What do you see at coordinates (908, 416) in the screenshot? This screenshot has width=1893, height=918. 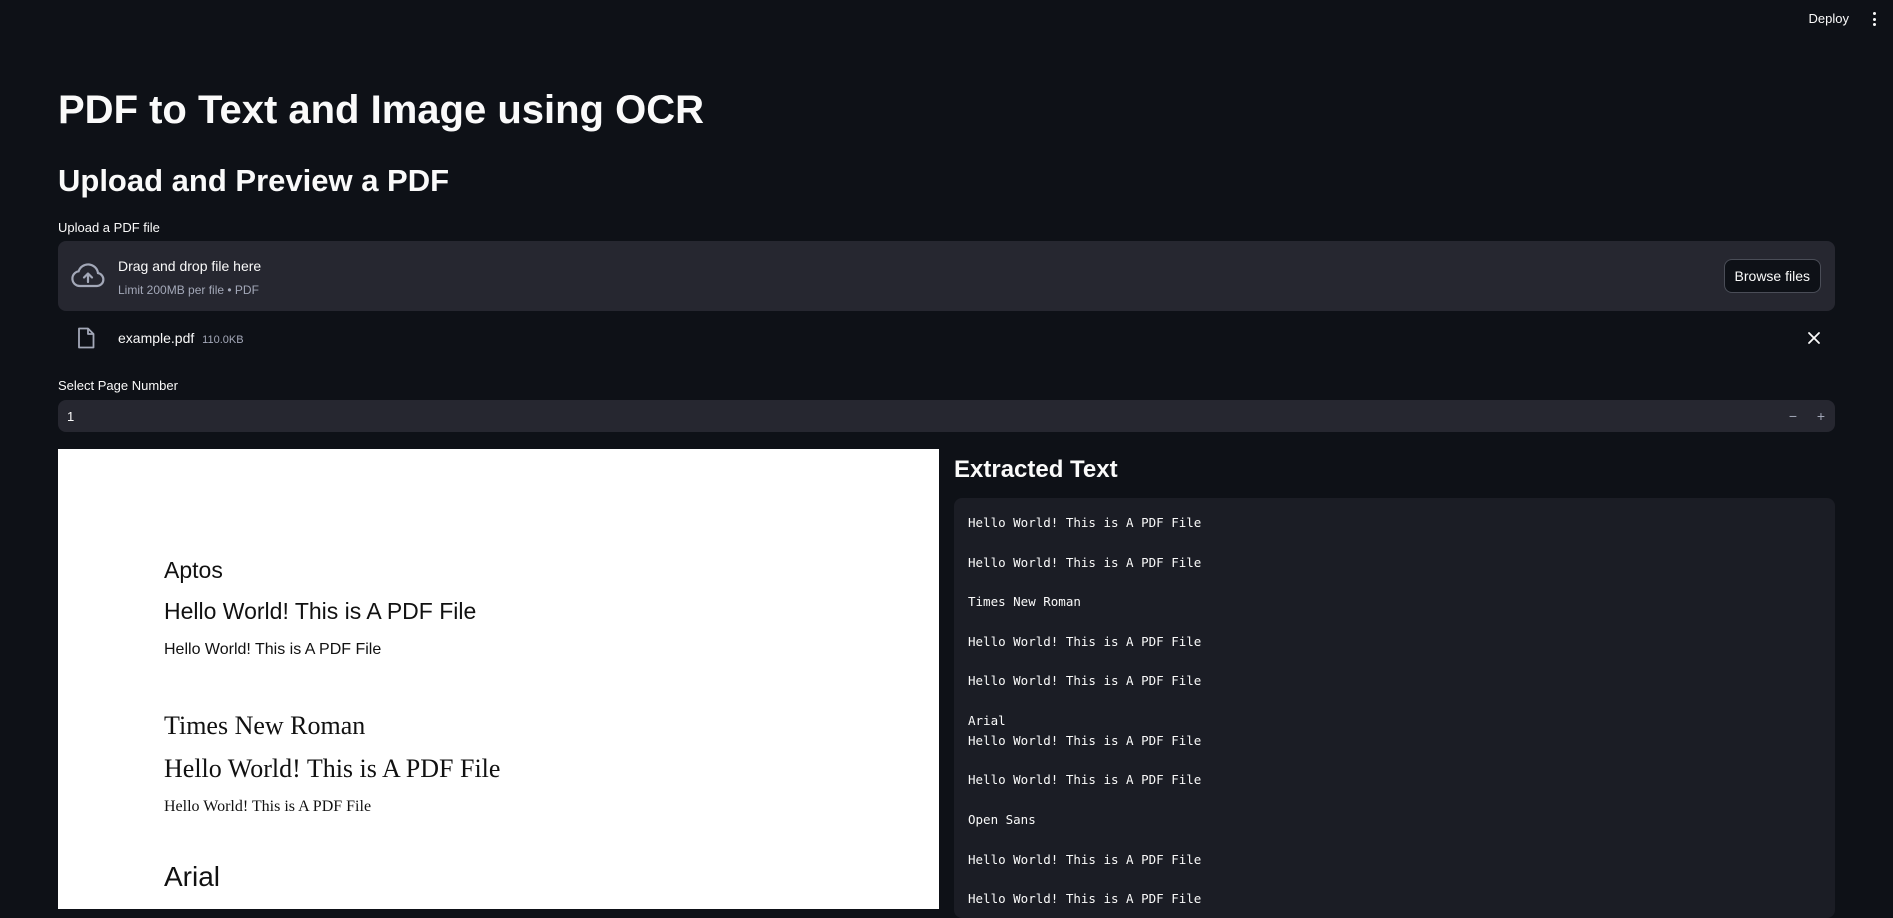 I see `page-number-input` at bounding box center [908, 416].